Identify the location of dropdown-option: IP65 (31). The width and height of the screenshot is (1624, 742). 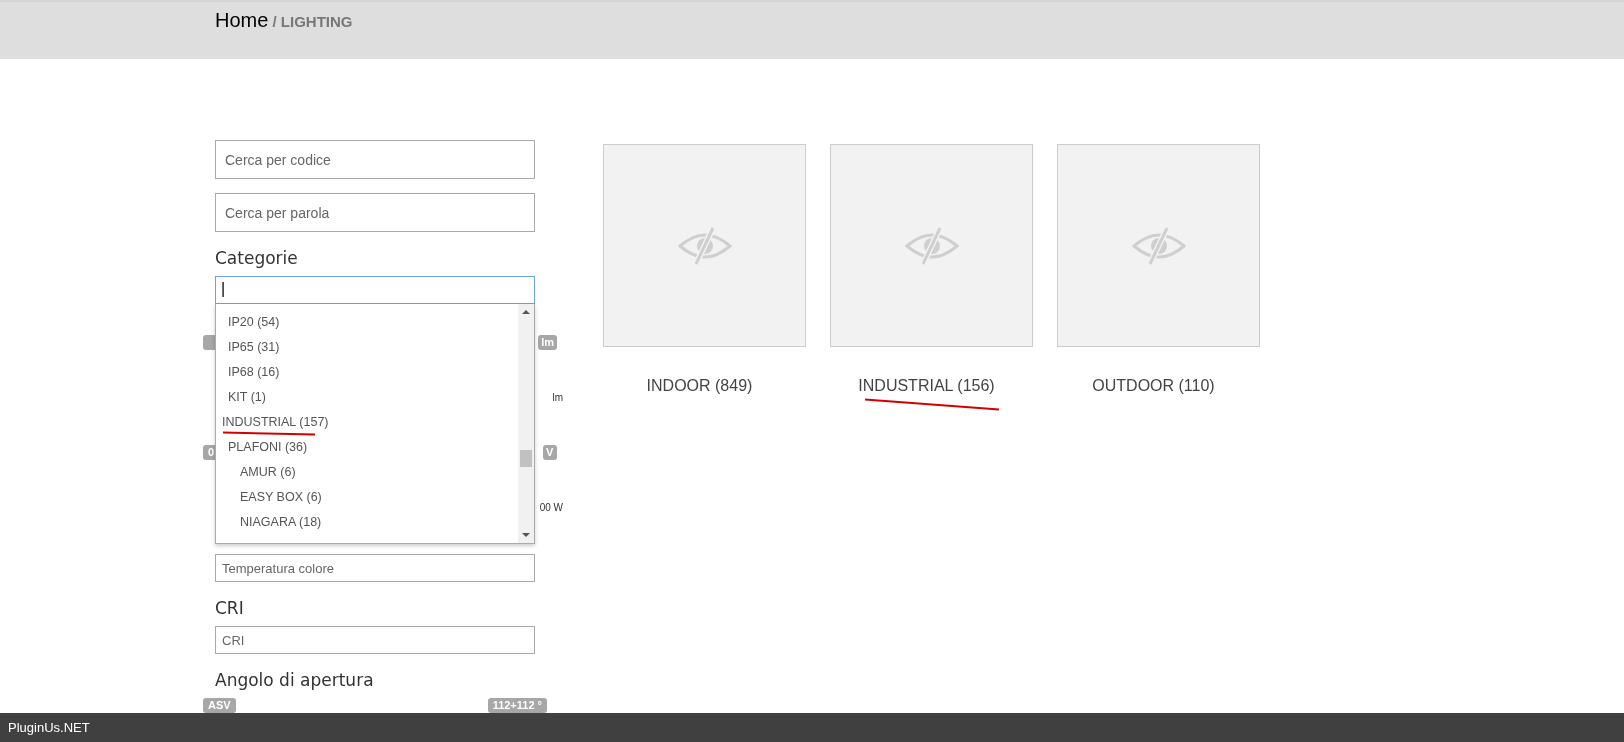
(367, 347).